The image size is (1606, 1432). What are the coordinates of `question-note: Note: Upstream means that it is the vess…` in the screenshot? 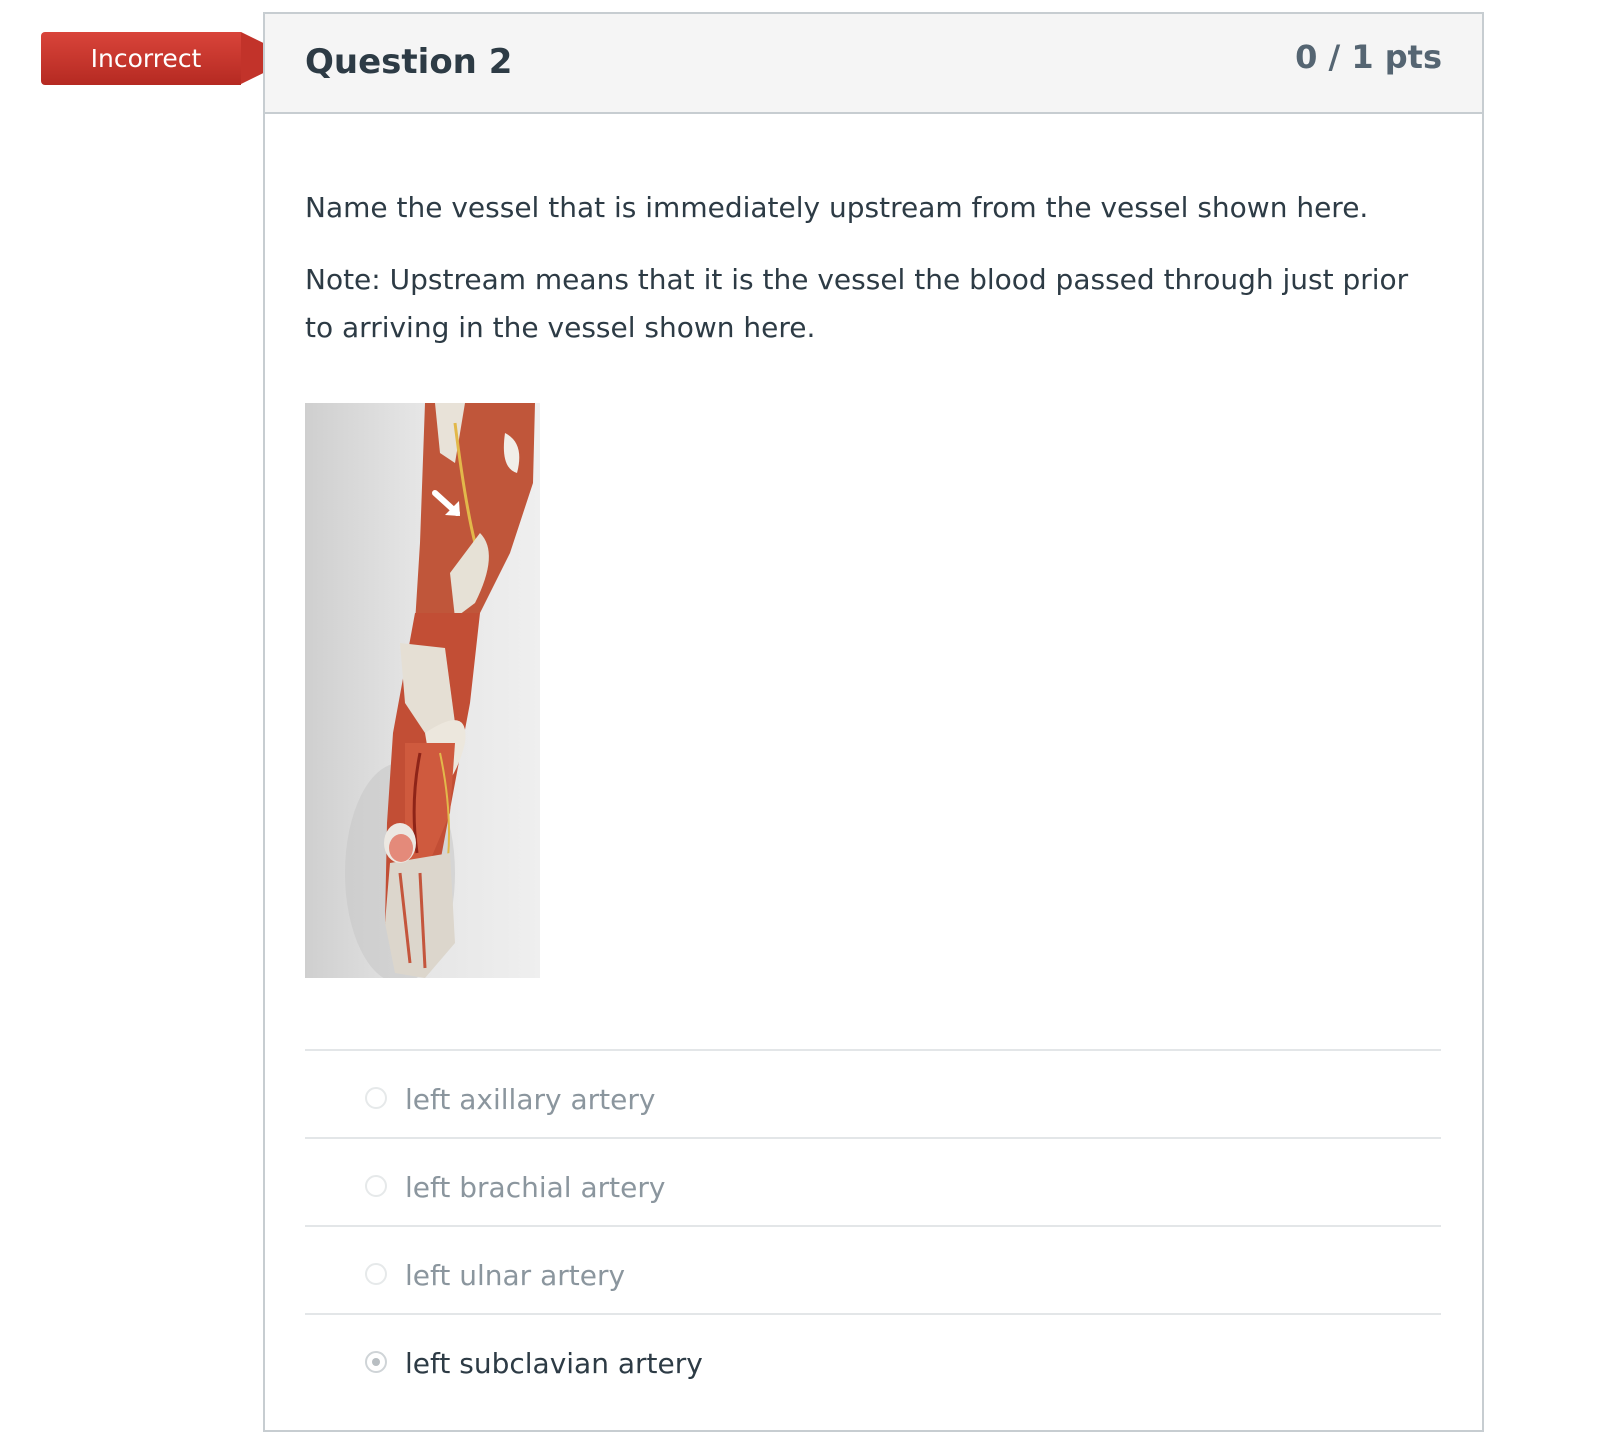 It's located at (857, 303).